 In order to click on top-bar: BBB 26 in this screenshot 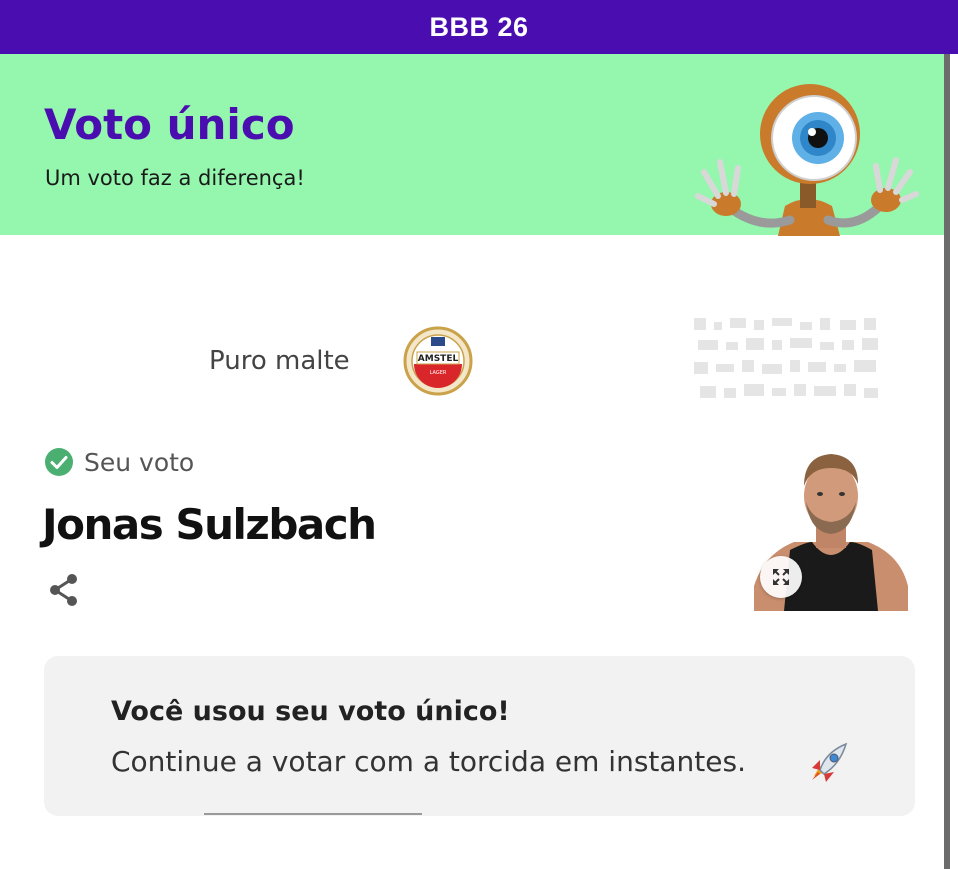, I will do `click(479, 27)`.